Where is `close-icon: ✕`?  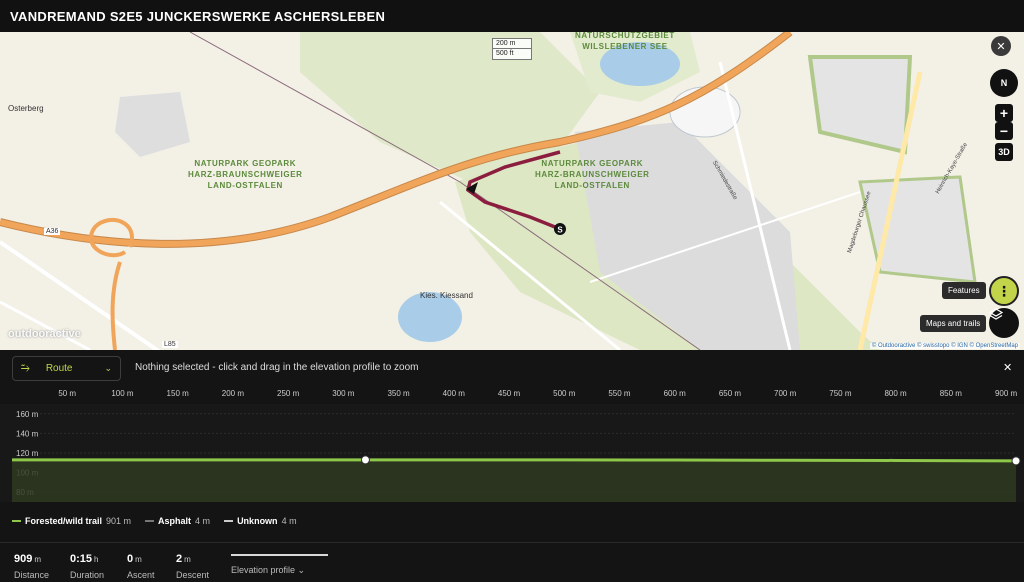
close-icon: ✕ is located at coordinates (1001, 46).